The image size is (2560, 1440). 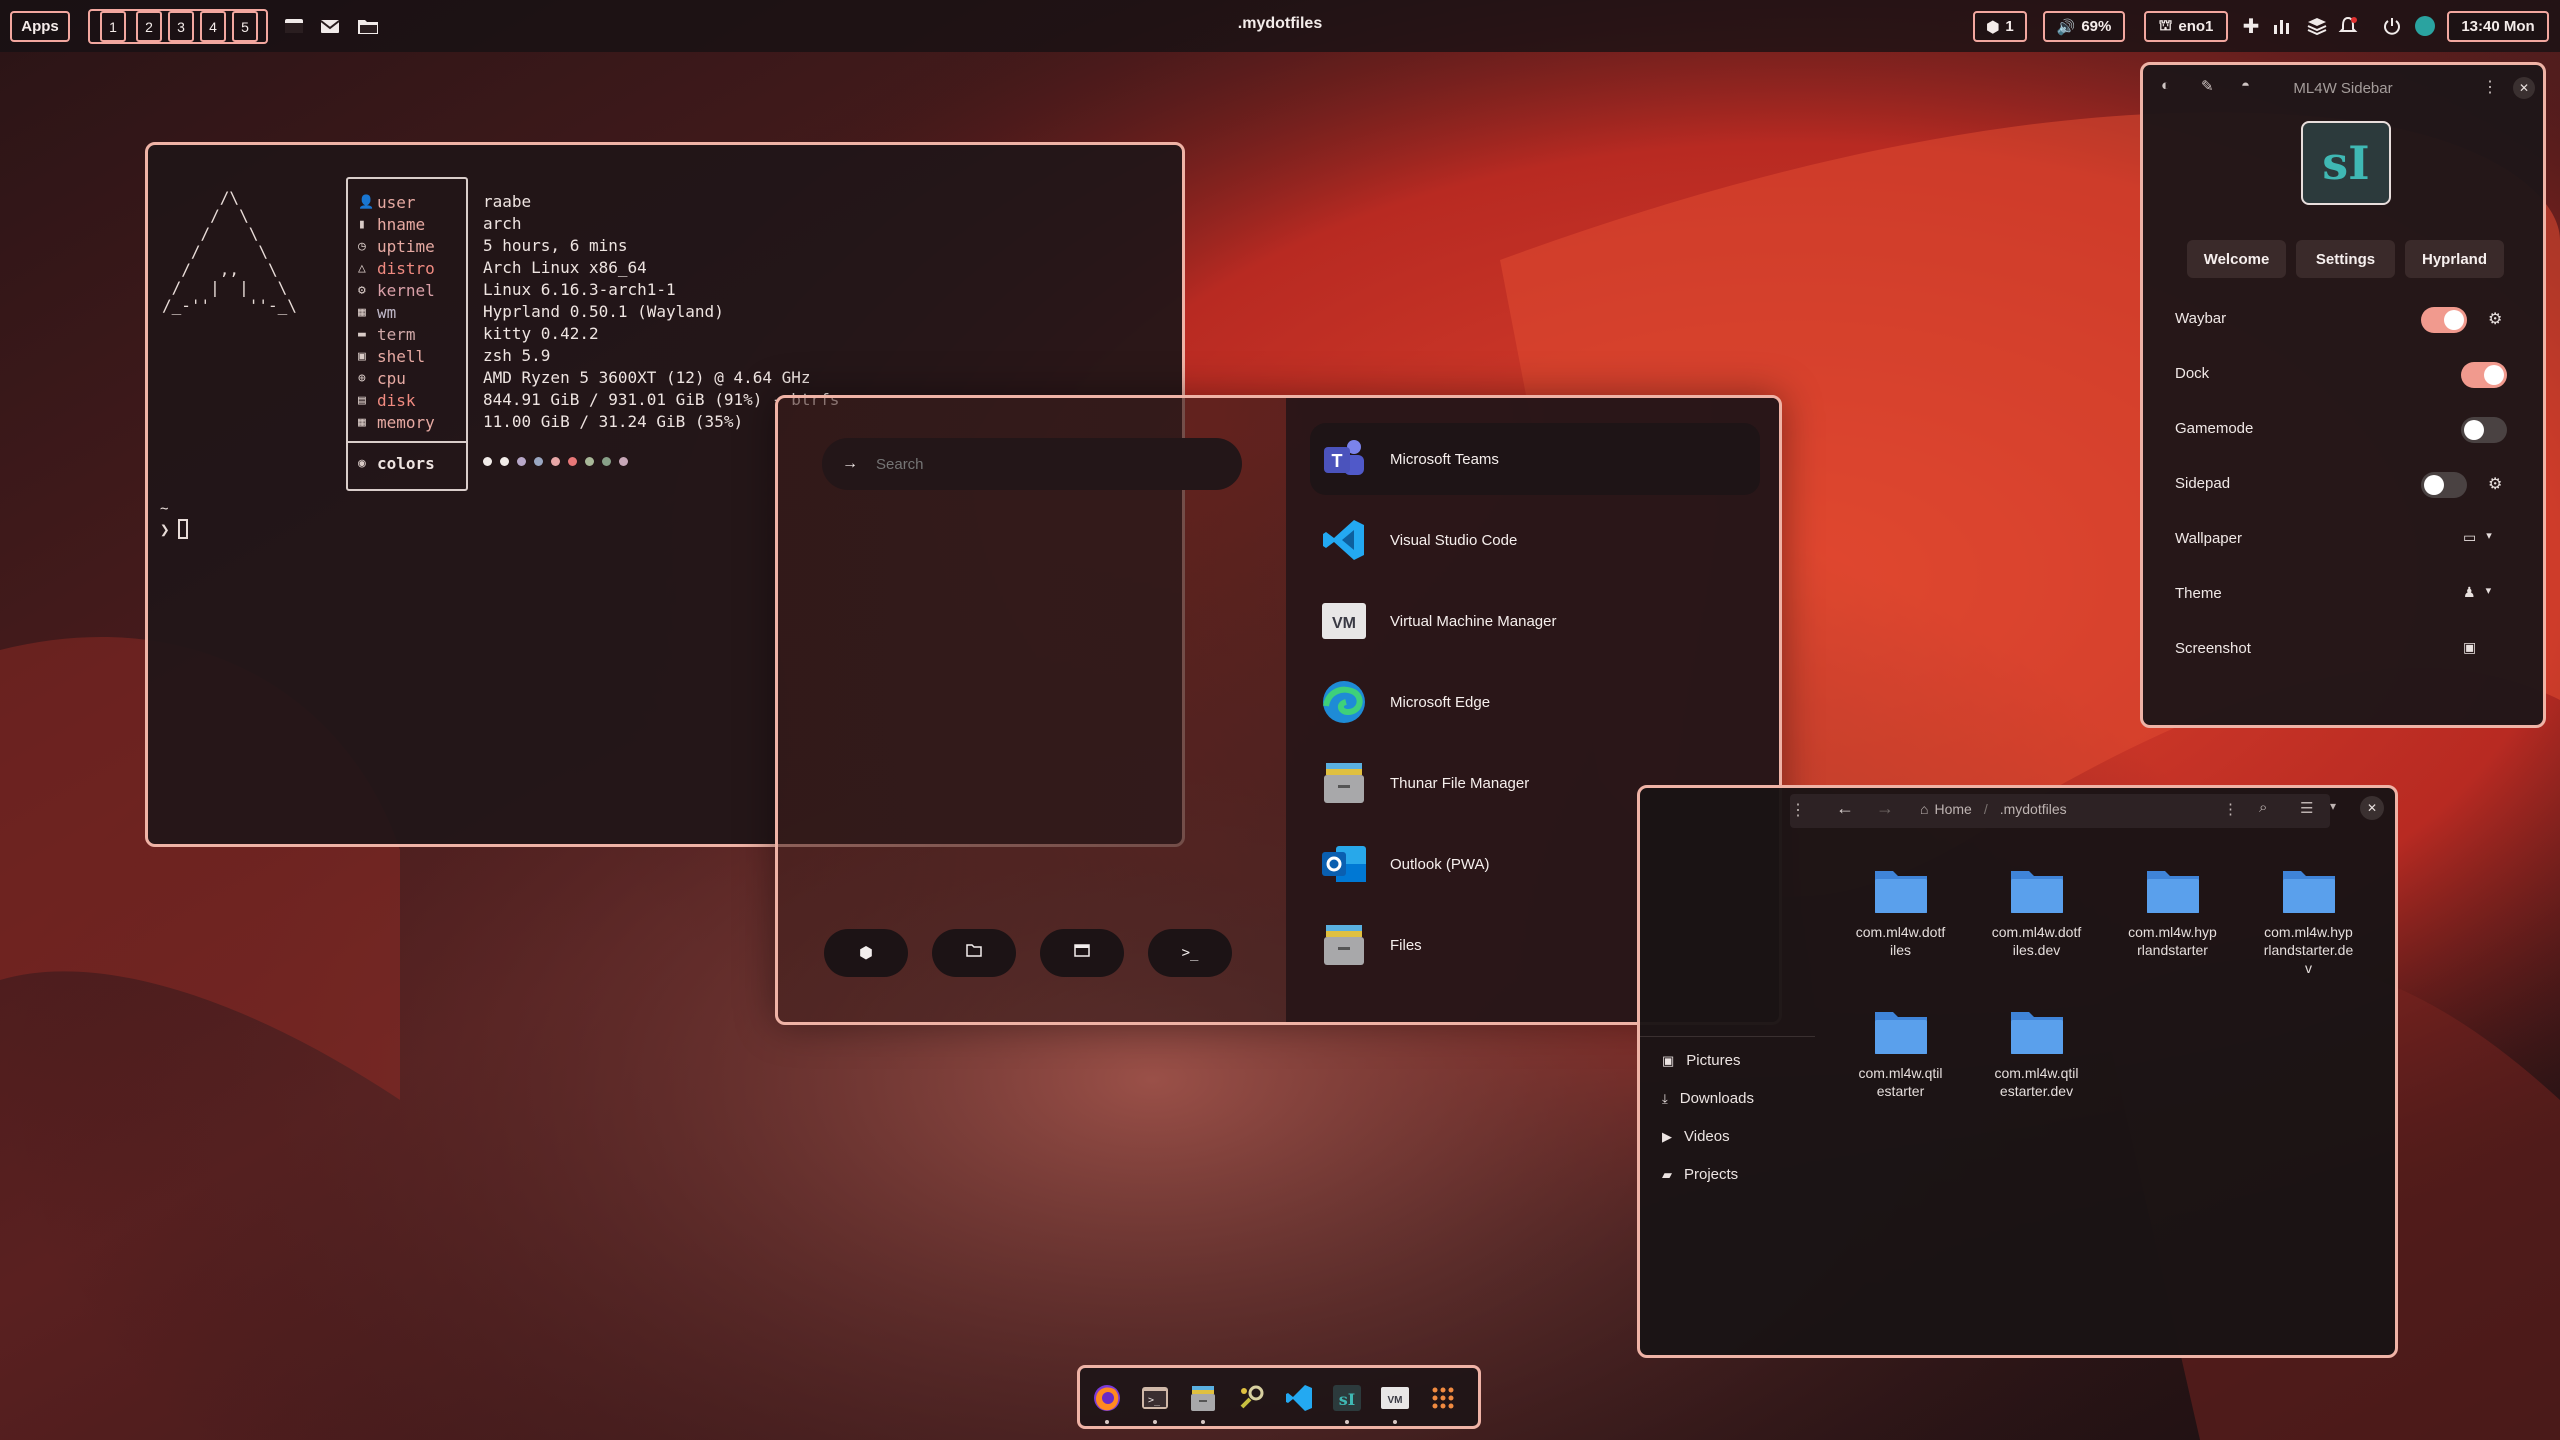 What do you see at coordinates (1203, 1398) in the screenshot?
I see `dock-files-icon` at bounding box center [1203, 1398].